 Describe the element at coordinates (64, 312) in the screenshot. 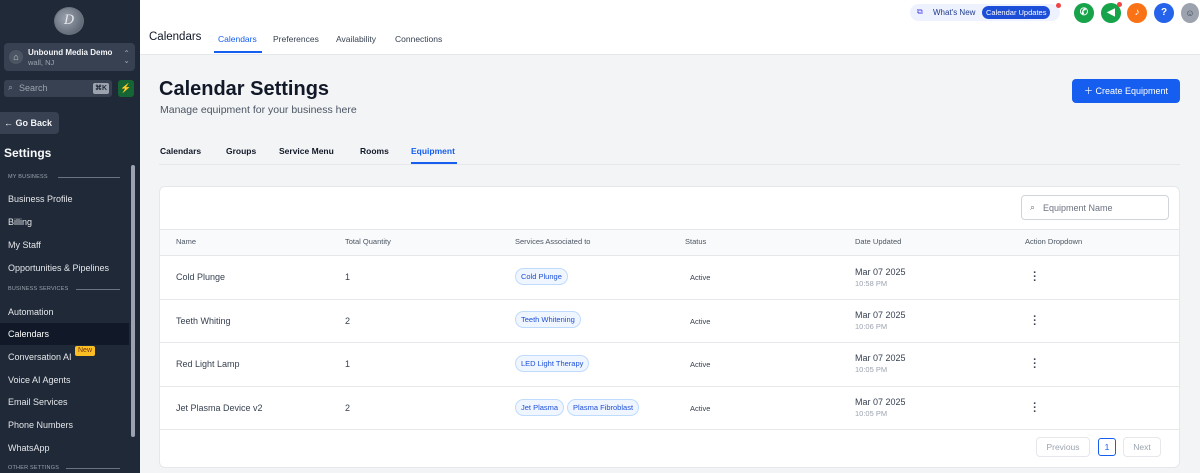

I see `sidebar-item-automation: Automation` at that location.